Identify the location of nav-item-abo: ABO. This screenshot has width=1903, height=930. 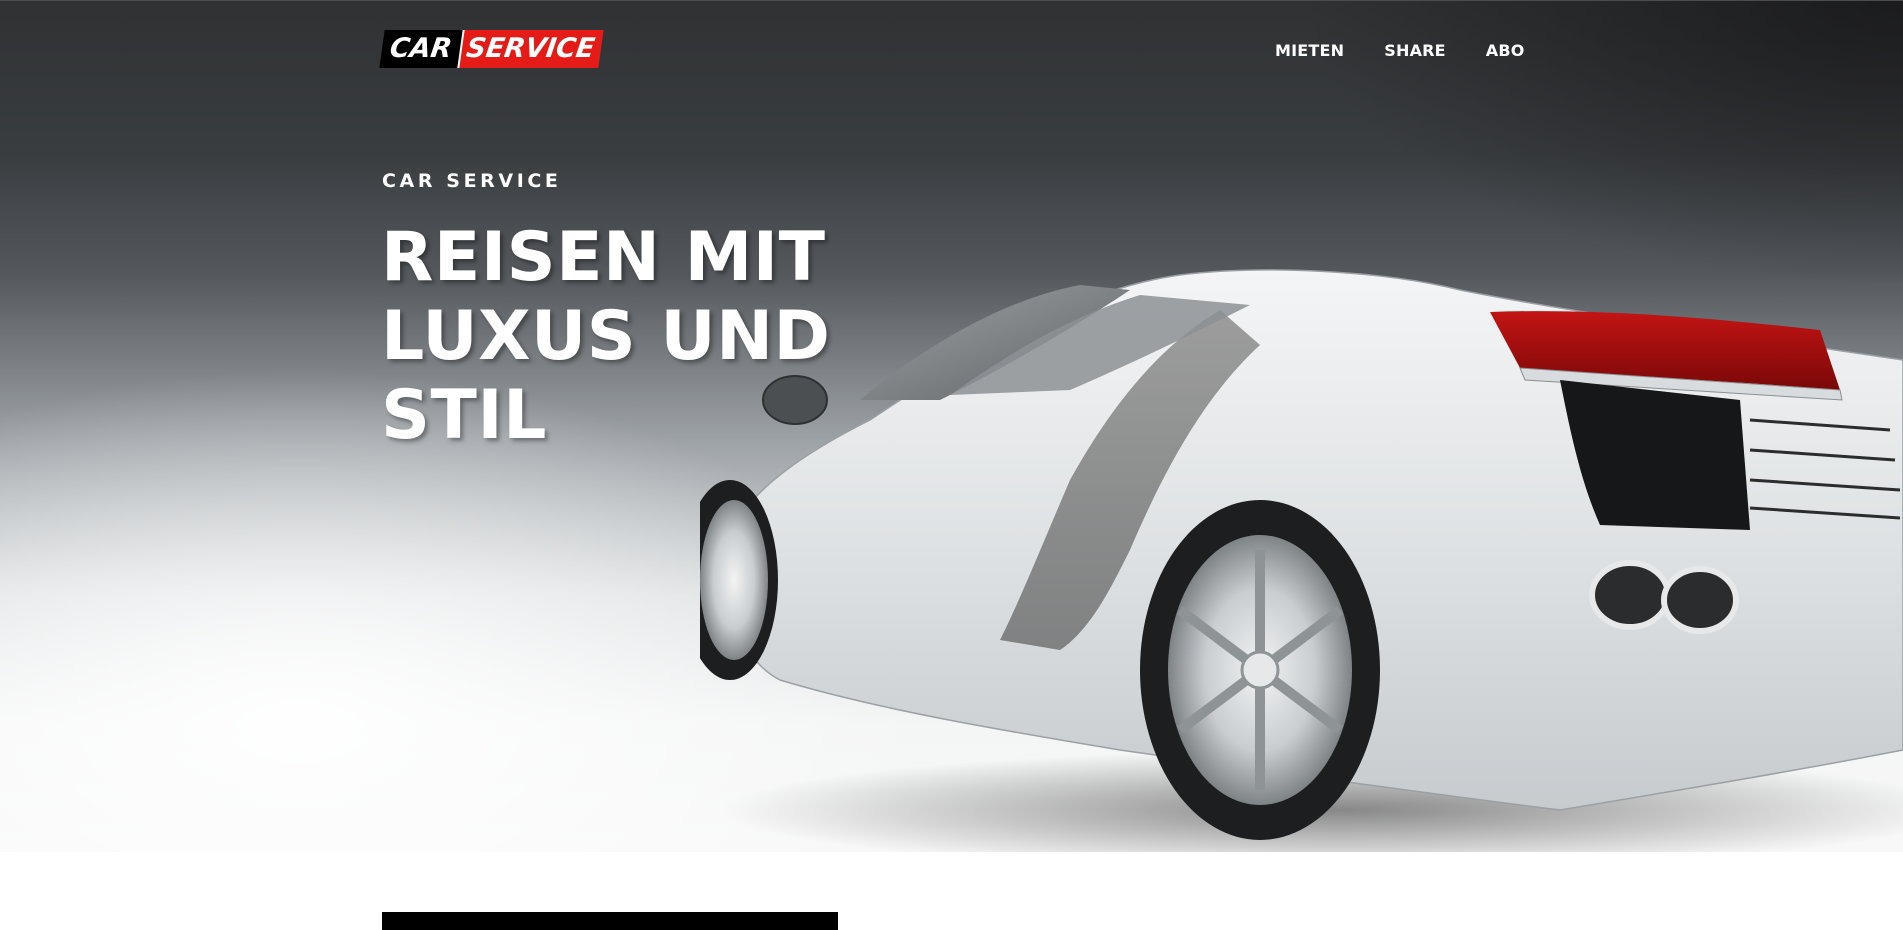
(1505, 51).